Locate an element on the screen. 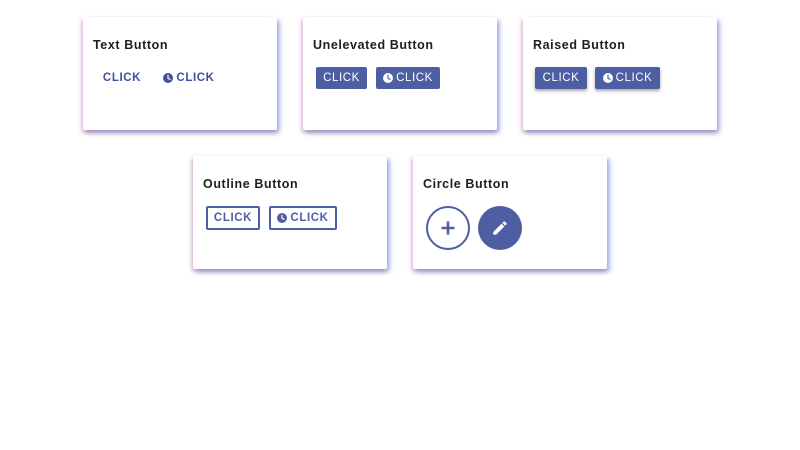  card-title: Outline Button is located at coordinates (251, 184).